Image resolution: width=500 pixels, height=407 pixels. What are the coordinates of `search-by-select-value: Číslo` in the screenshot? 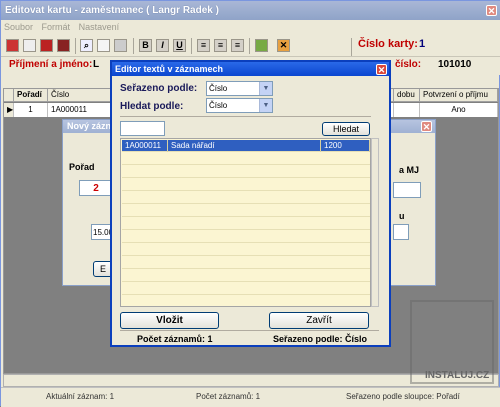 It's located at (218, 105).